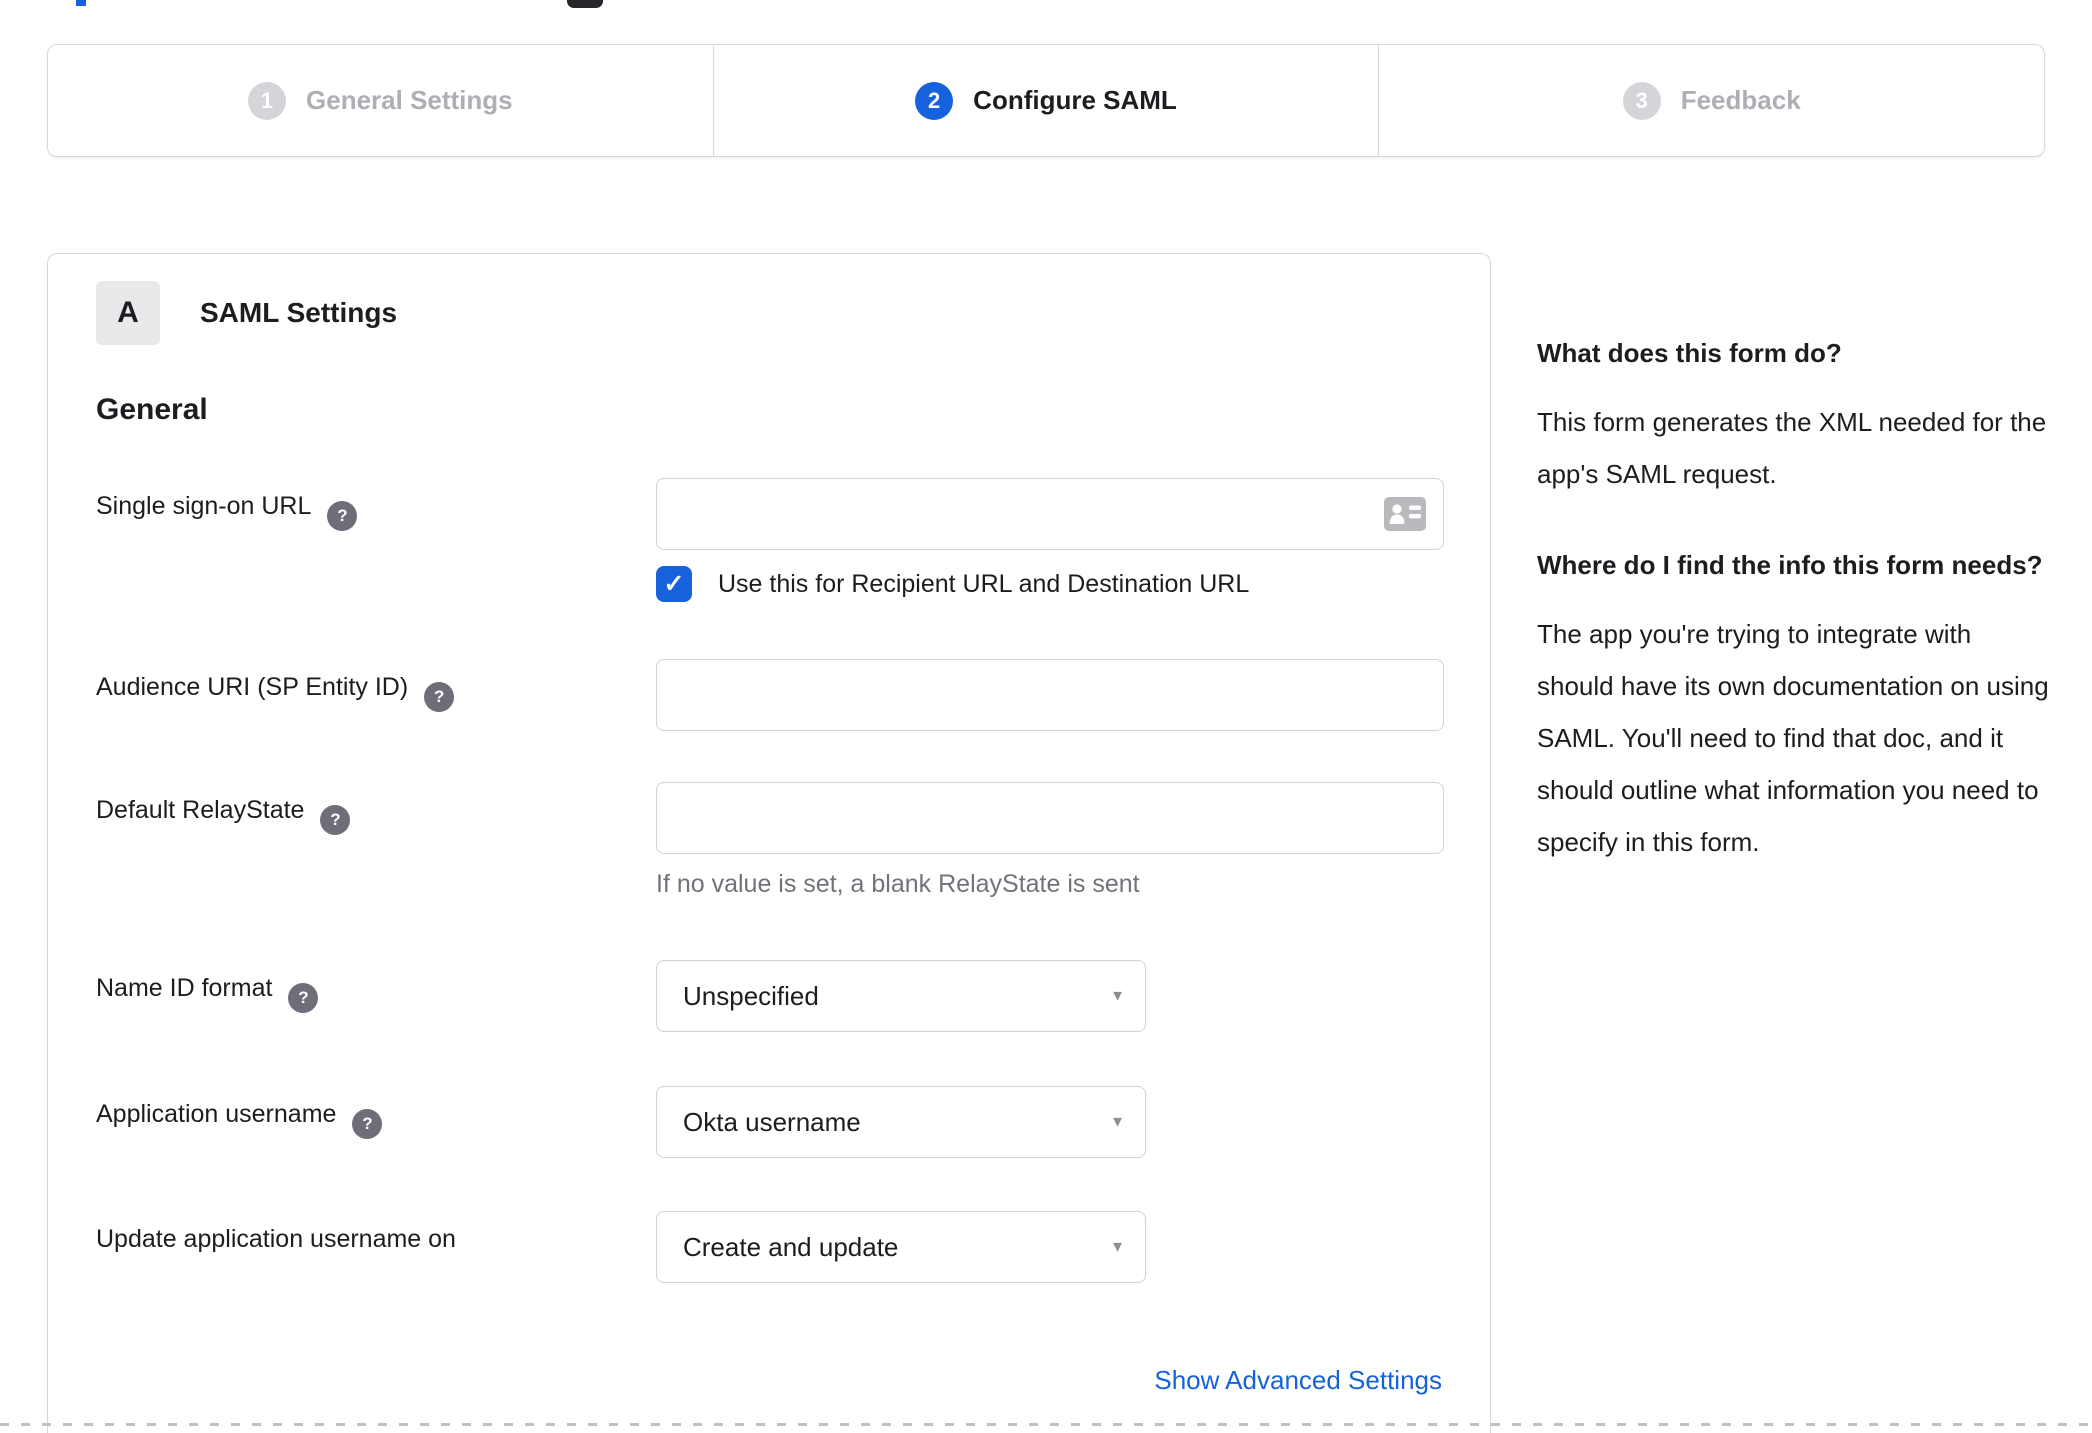  What do you see at coordinates (299, 312) in the screenshot?
I see `section-title: SAML Settings` at bounding box center [299, 312].